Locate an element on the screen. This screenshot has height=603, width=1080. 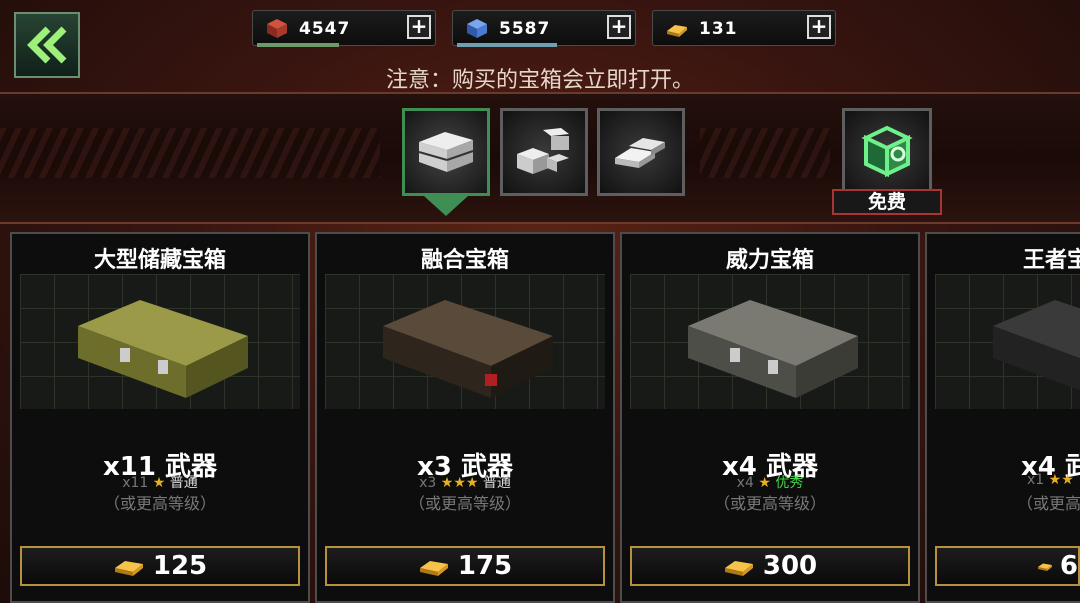
ingots-icon is located at coordinates (640, 153).